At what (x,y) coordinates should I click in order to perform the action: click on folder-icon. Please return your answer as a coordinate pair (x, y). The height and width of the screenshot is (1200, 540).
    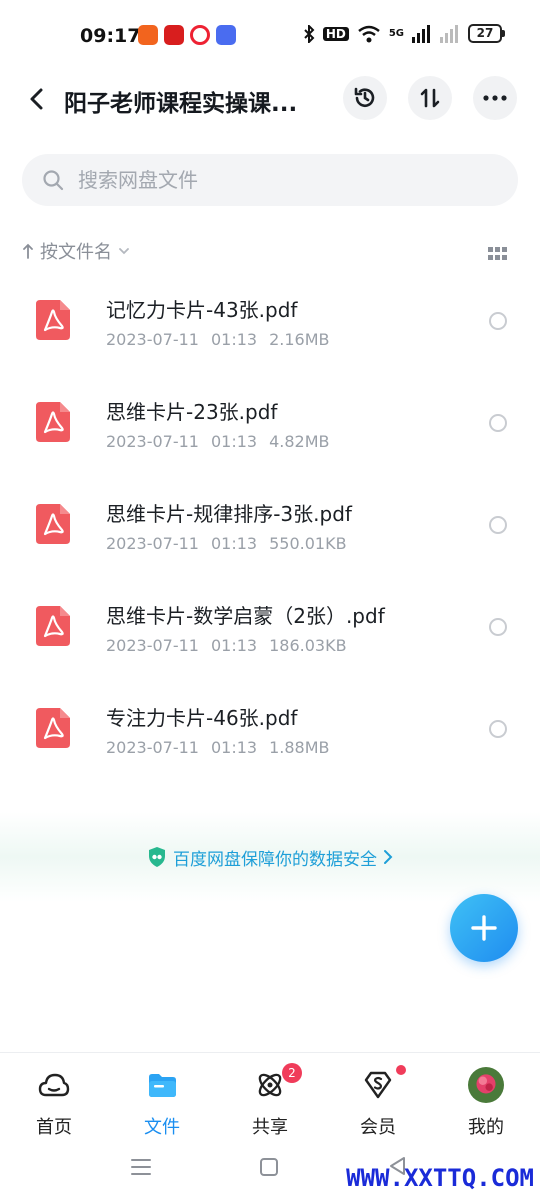
    Looking at the image, I should click on (162, 1085).